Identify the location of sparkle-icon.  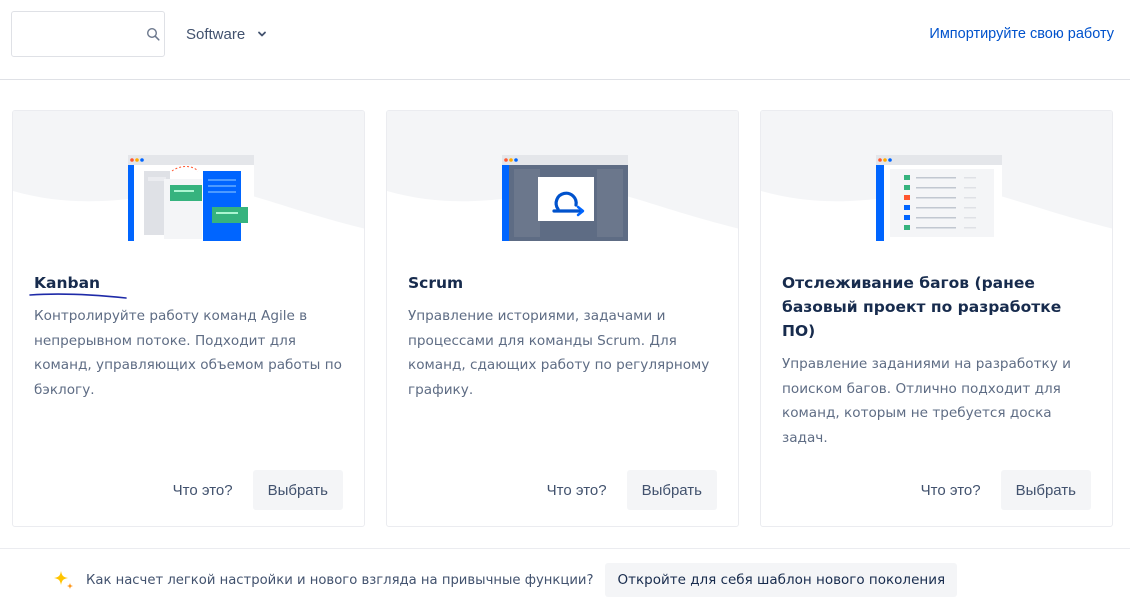
(63, 580).